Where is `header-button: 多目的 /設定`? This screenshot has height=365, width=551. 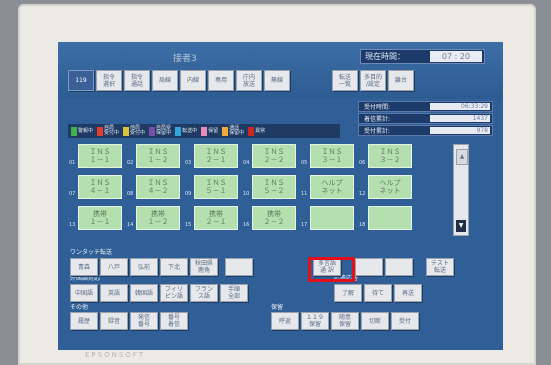 header-button: 多目的 /設定 is located at coordinates (373, 80).